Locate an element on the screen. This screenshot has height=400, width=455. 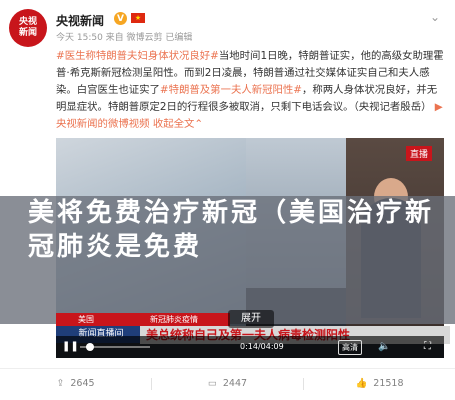
video-link-icon: ▶ is located at coordinates (439, 107).